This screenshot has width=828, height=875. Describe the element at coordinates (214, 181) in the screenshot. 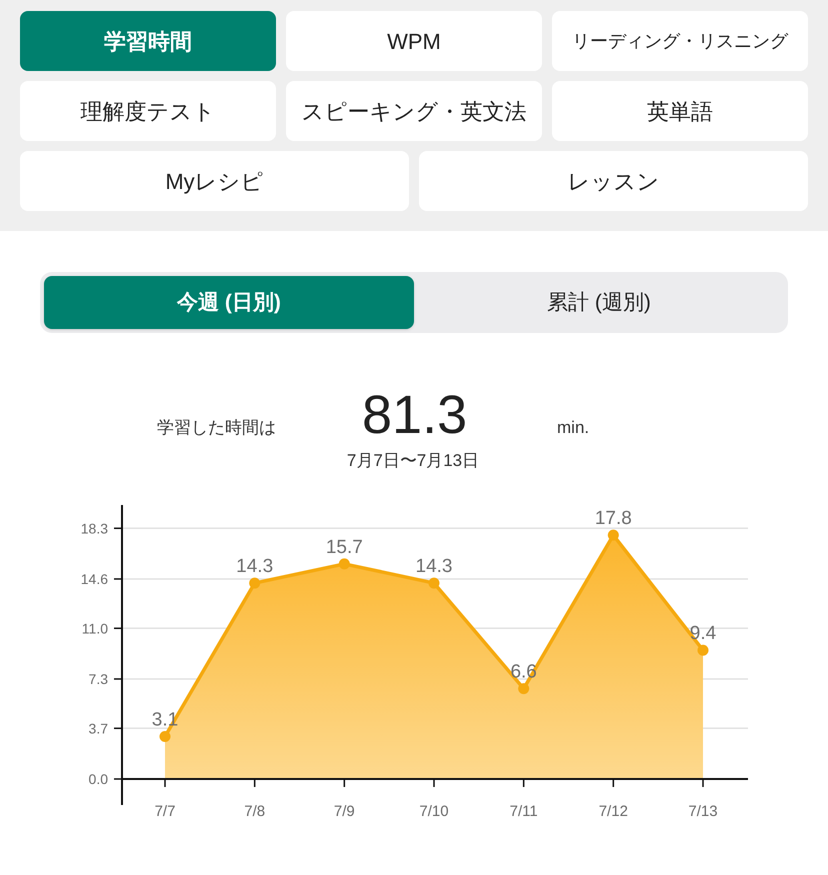

I see `category-tab: Myレシピ` at that location.